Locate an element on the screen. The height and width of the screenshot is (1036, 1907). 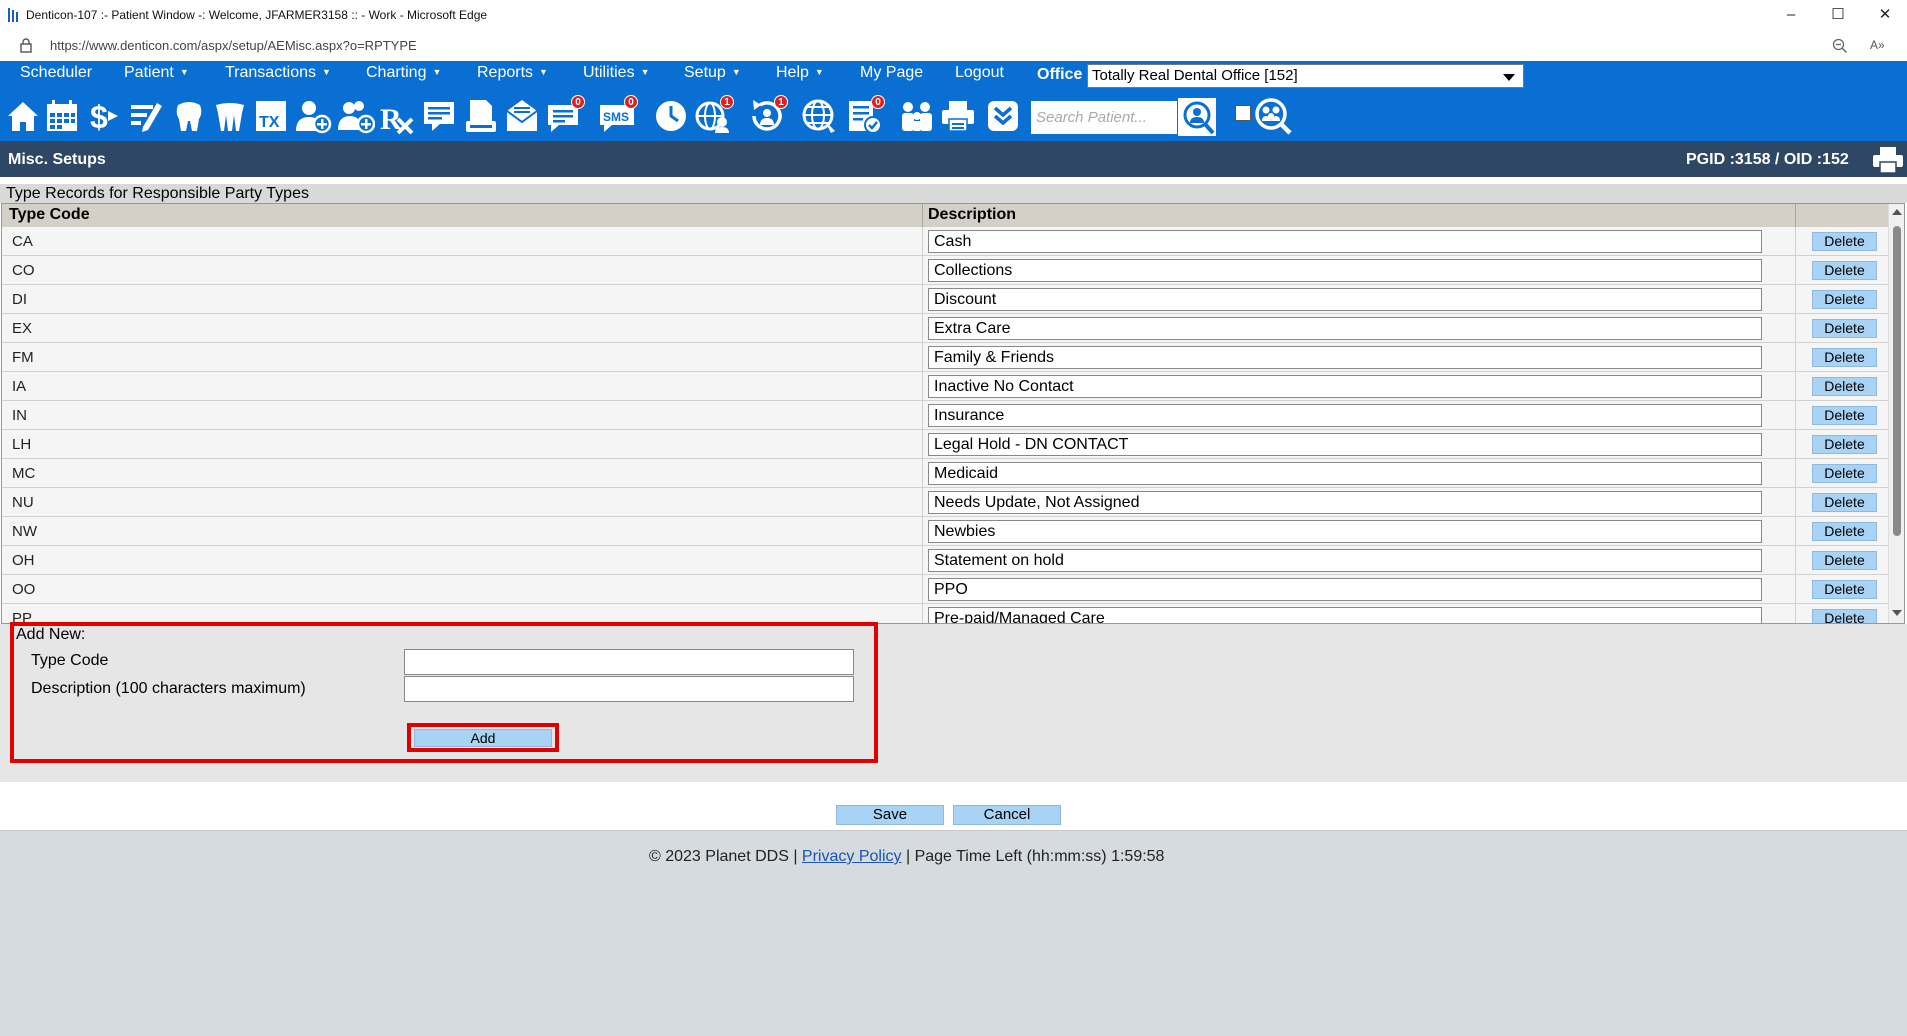
menu-reports: Reports ▼ is located at coordinates (512, 73).